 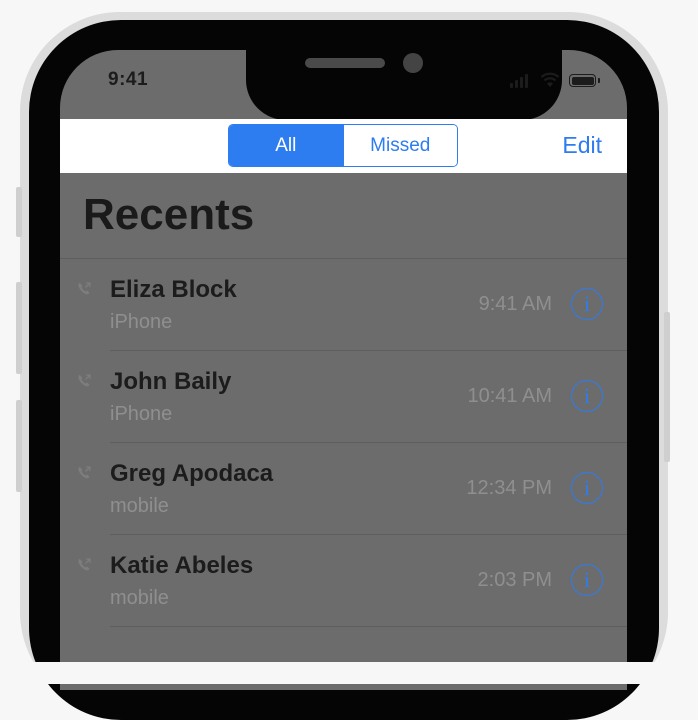 I want to click on page-bottom-edge, so click(x=349, y=673).